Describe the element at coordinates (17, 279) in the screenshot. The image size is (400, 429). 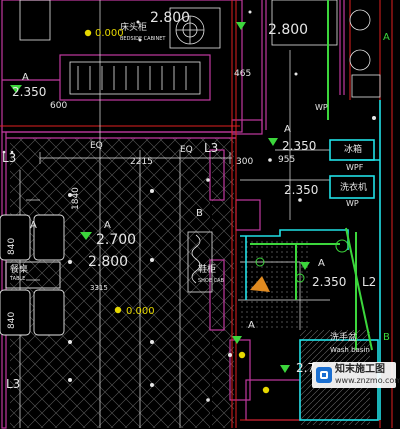
I see `table-en-label: TABLE` at that location.